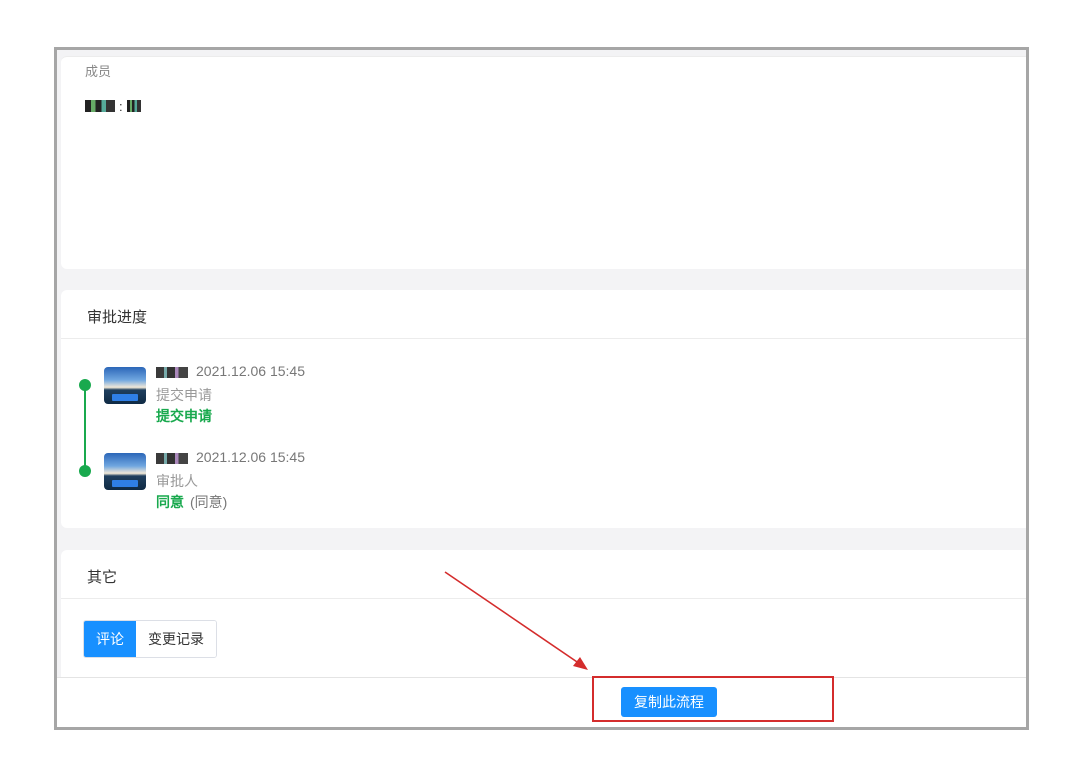  Describe the element at coordinates (176, 639) in the screenshot. I see `tab-change-log: 变更记录` at that location.